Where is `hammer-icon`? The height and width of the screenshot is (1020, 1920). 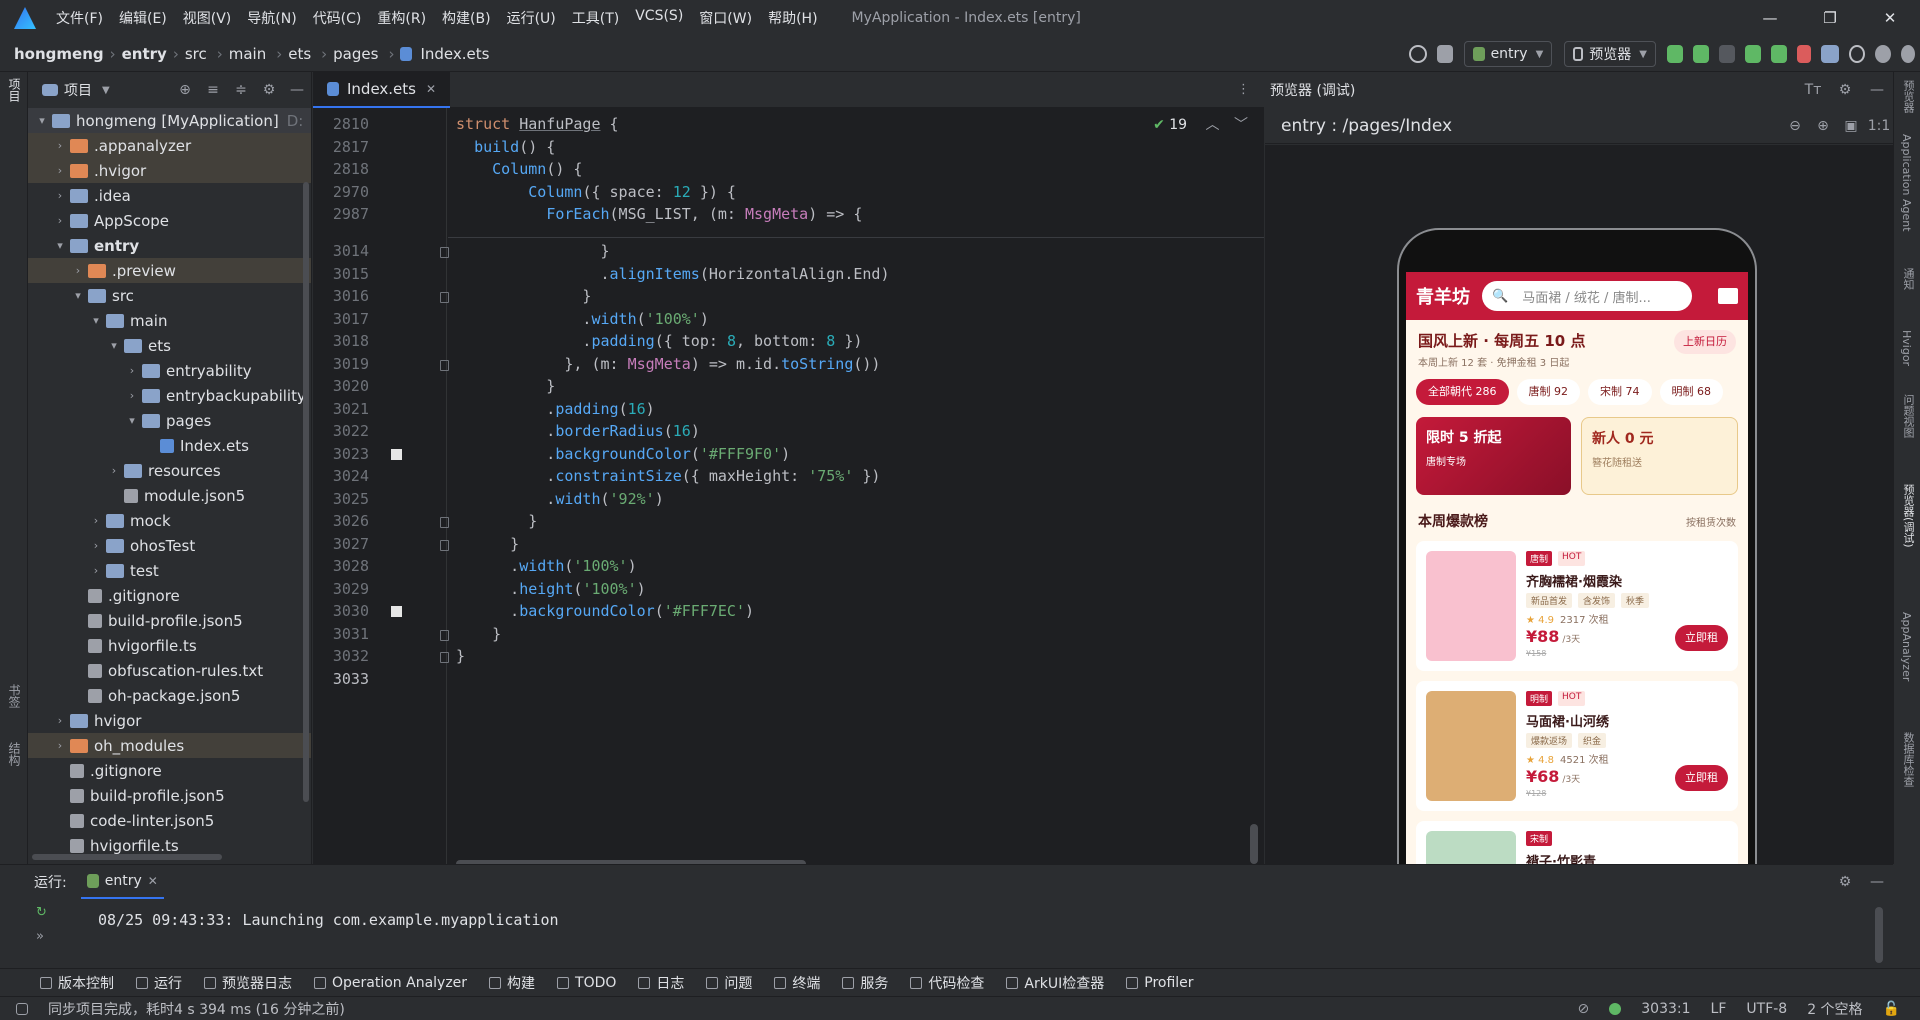 hammer-icon is located at coordinates (1444, 54).